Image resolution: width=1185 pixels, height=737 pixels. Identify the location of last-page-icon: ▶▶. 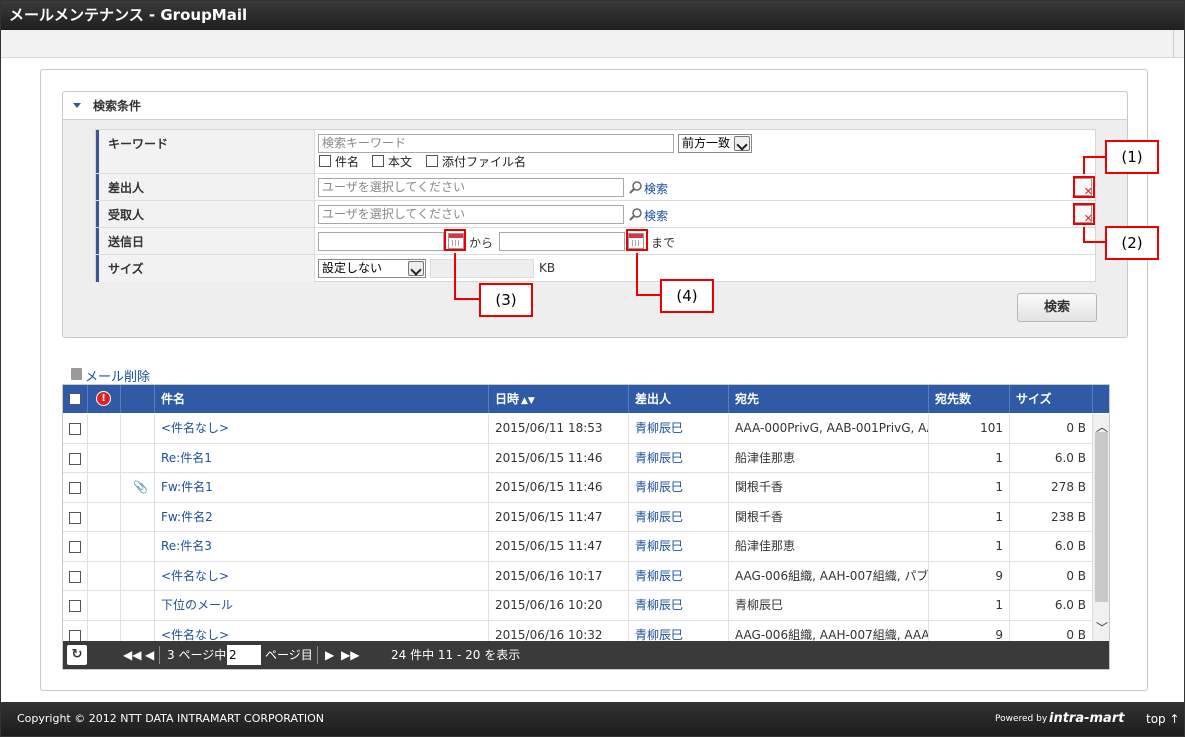
(350, 655).